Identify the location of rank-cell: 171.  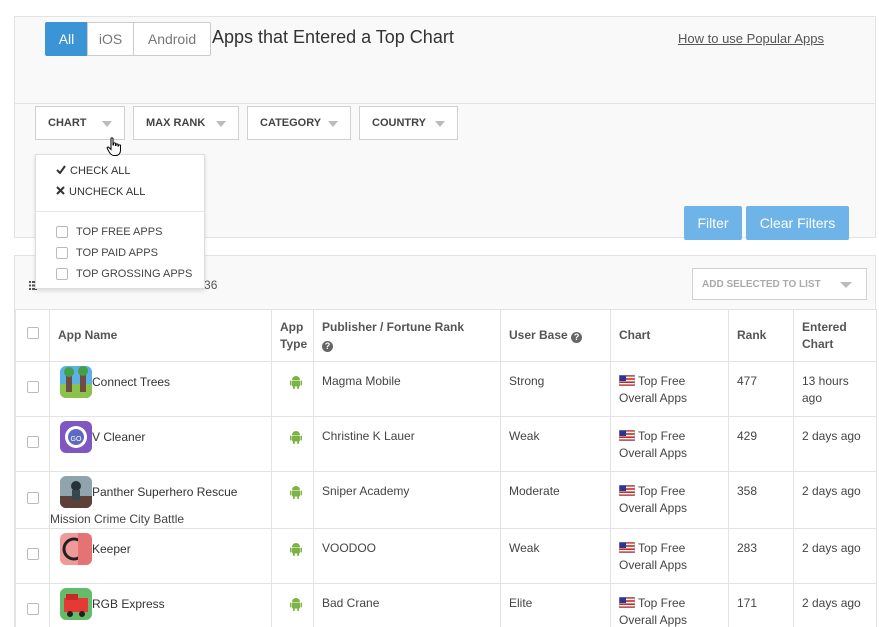
(761, 605).